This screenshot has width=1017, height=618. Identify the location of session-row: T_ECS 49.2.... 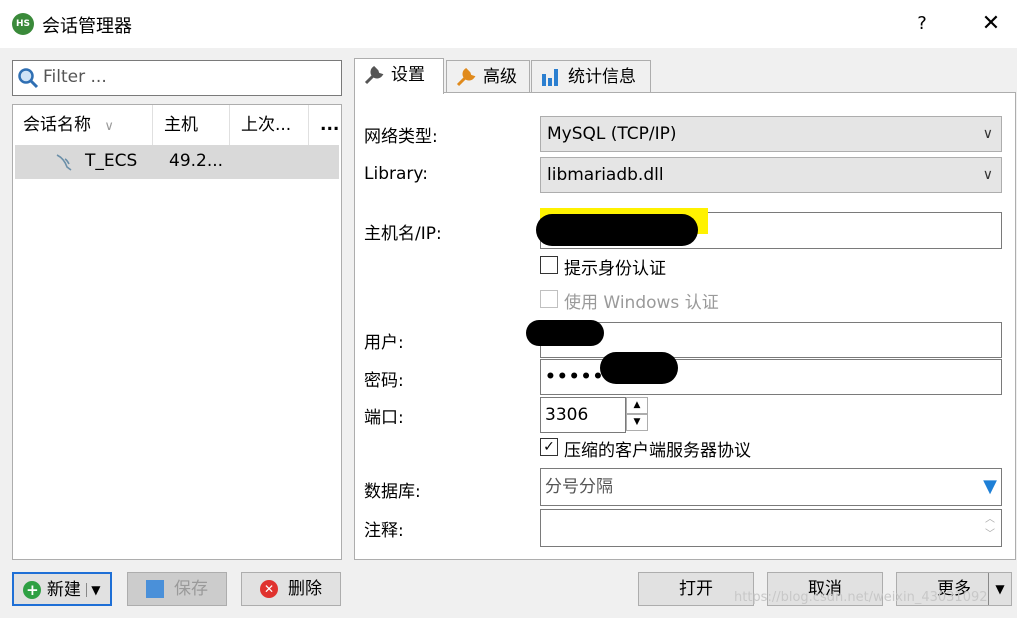
(177, 162).